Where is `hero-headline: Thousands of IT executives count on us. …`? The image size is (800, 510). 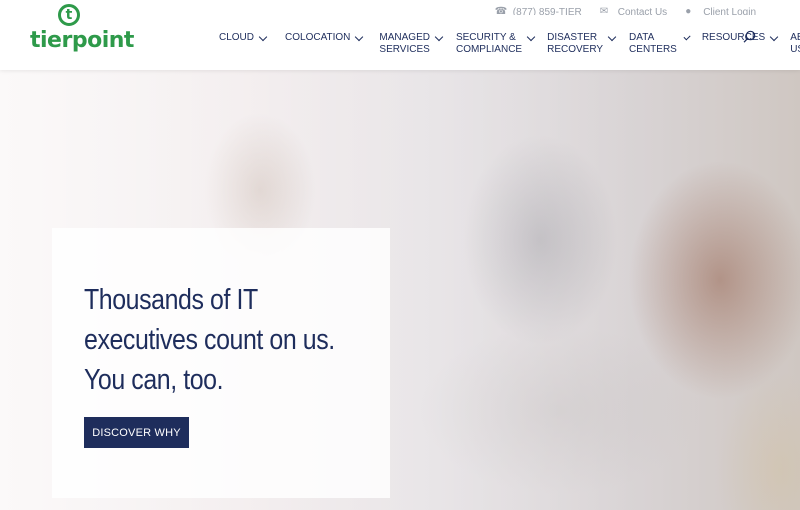
hero-headline: Thousands of IT executives count on us. … is located at coordinates (209, 340).